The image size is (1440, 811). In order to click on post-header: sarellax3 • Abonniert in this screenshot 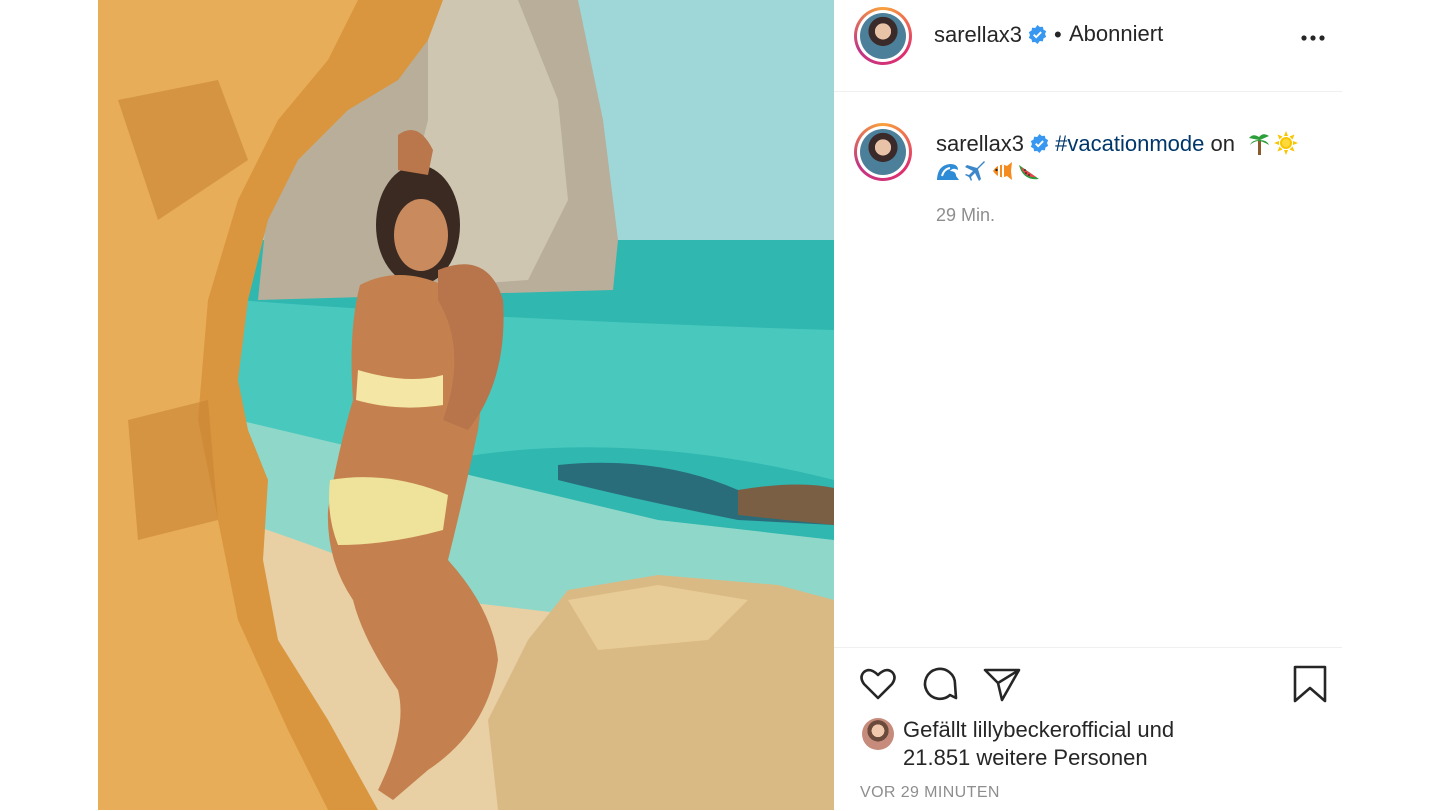, I will do `click(1088, 46)`.